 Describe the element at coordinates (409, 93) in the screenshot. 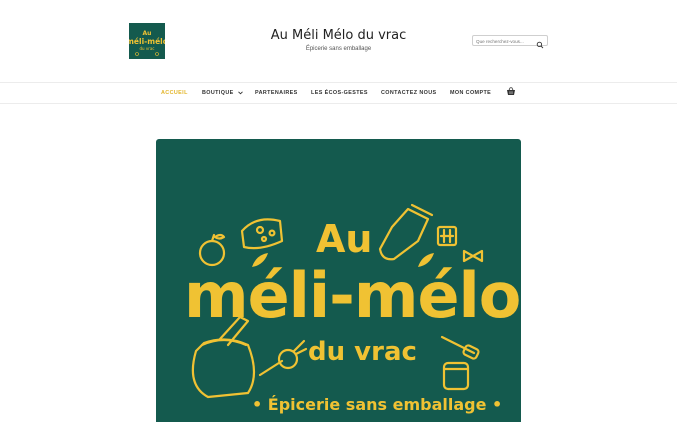

I see `nav-item-contactez-nous: CONTACTEZ NOUS` at that location.